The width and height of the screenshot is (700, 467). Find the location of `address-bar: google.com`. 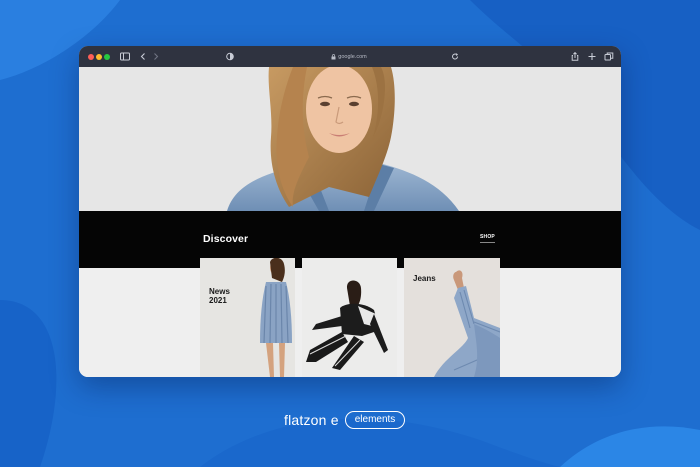

address-bar: google.com is located at coordinates (349, 56).